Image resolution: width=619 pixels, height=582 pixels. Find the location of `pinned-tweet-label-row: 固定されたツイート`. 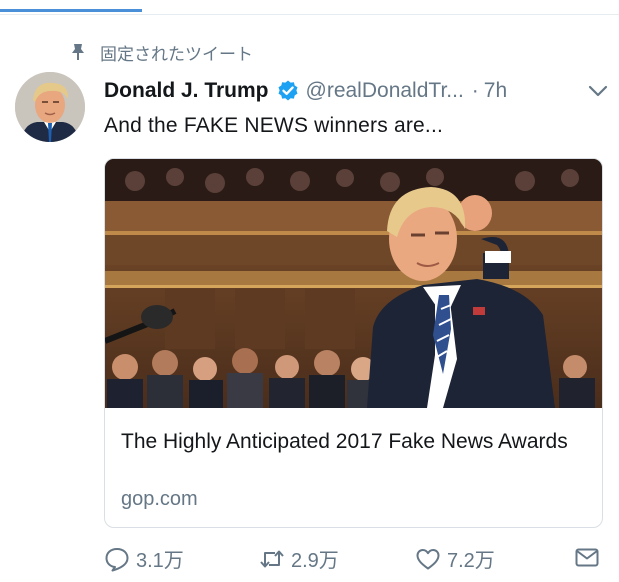

pinned-tweet-label-row: 固定されたツイート is located at coordinates (161, 52).